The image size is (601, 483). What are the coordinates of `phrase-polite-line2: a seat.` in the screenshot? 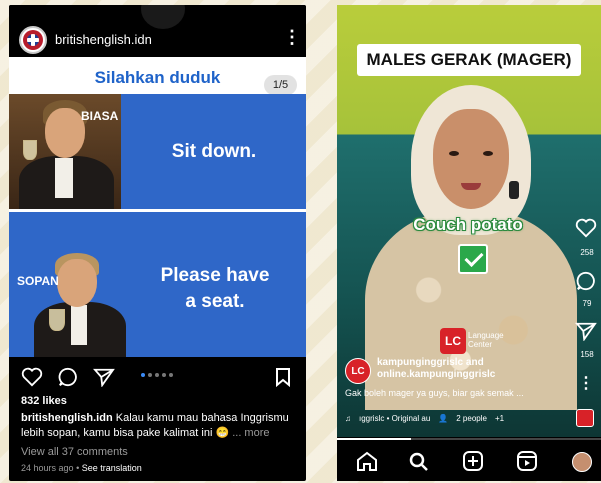 It's located at (215, 301).